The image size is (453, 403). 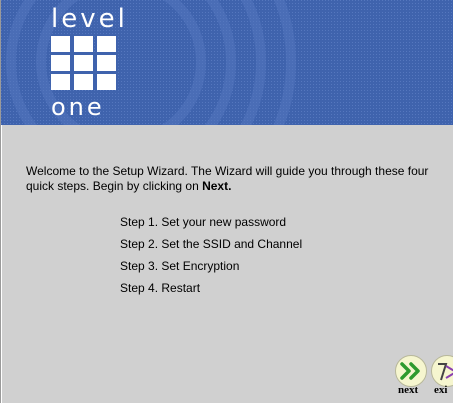 I want to click on brand-level-text: level, so click(x=89, y=19).